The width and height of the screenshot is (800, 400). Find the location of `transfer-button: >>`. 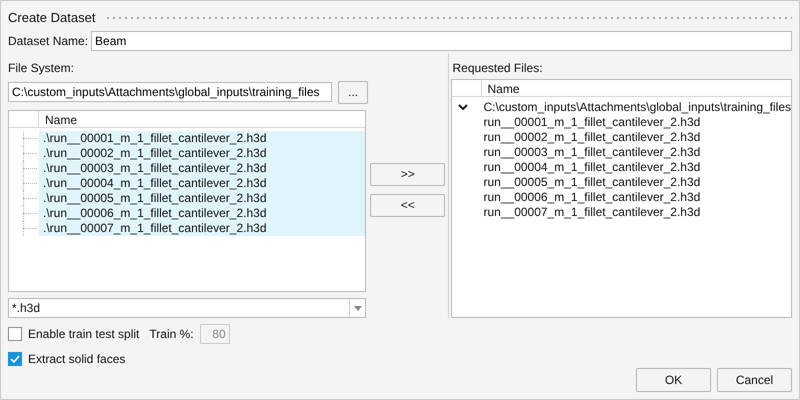

transfer-button: >> is located at coordinates (408, 174).